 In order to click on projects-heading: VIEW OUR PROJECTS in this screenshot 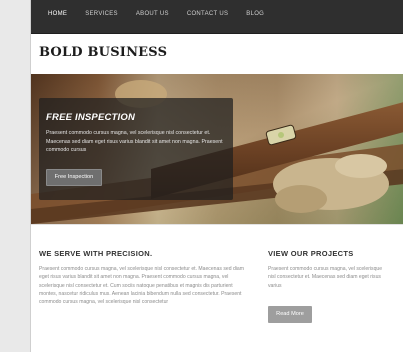, I will do `click(311, 253)`.